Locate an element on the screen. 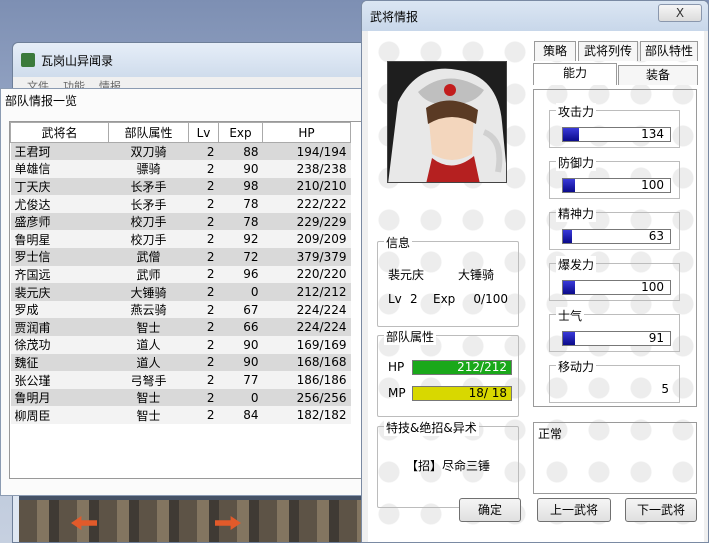 This screenshot has width=709, height=543. table-row: 单雄信 骠骑 2 90 238/238 is located at coordinates (180, 169).